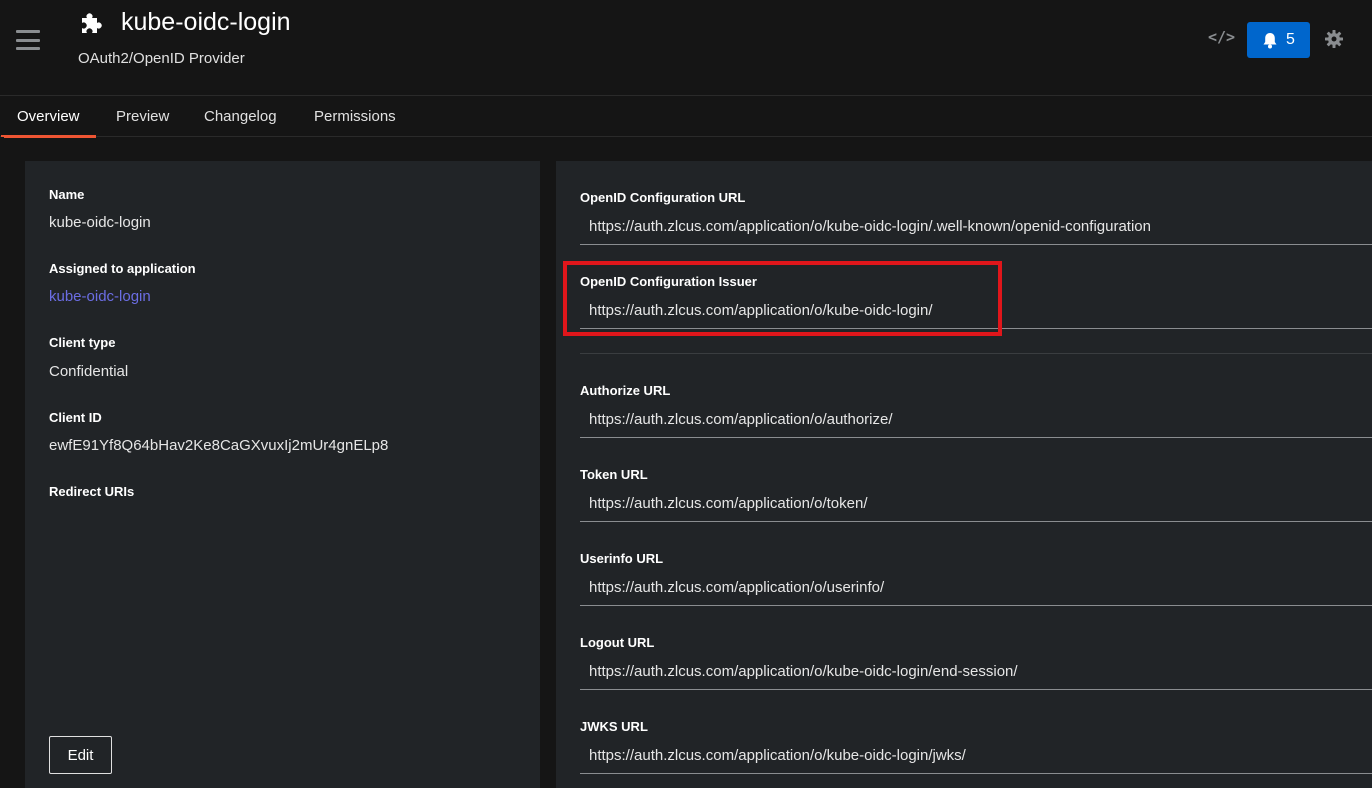 The height and width of the screenshot is (788, 1372). Describe the element at coordinates (976, 353) in the screenshot. I see `section-divider` at that location.